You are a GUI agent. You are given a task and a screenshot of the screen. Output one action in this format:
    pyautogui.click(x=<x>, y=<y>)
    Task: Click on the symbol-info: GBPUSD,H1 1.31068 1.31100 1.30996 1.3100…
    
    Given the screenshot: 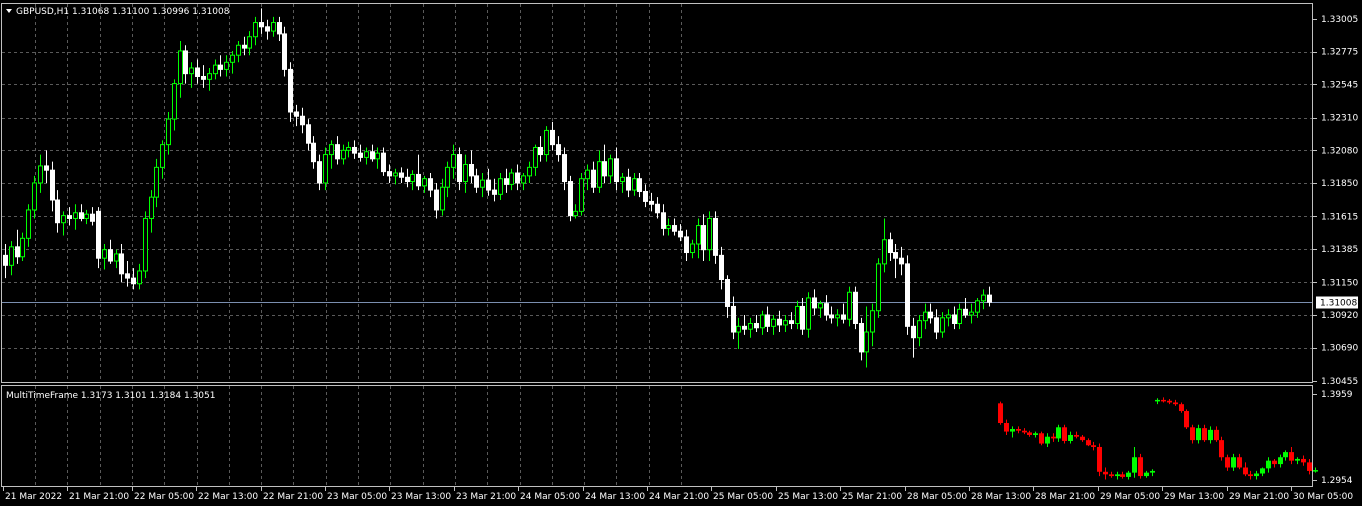 What is the action you would take?
    pyautogui.click(x=123, y=12)
    